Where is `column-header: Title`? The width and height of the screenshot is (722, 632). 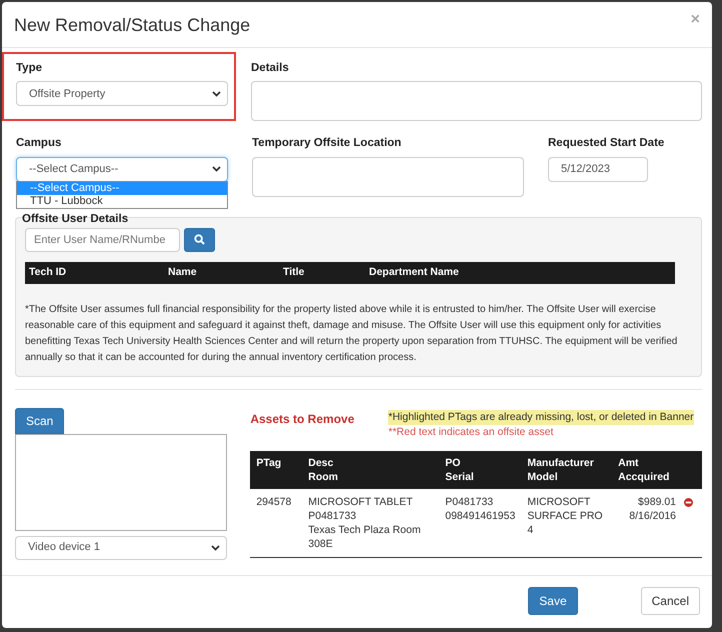 column-header: Title is located at coordinates (293, 272).